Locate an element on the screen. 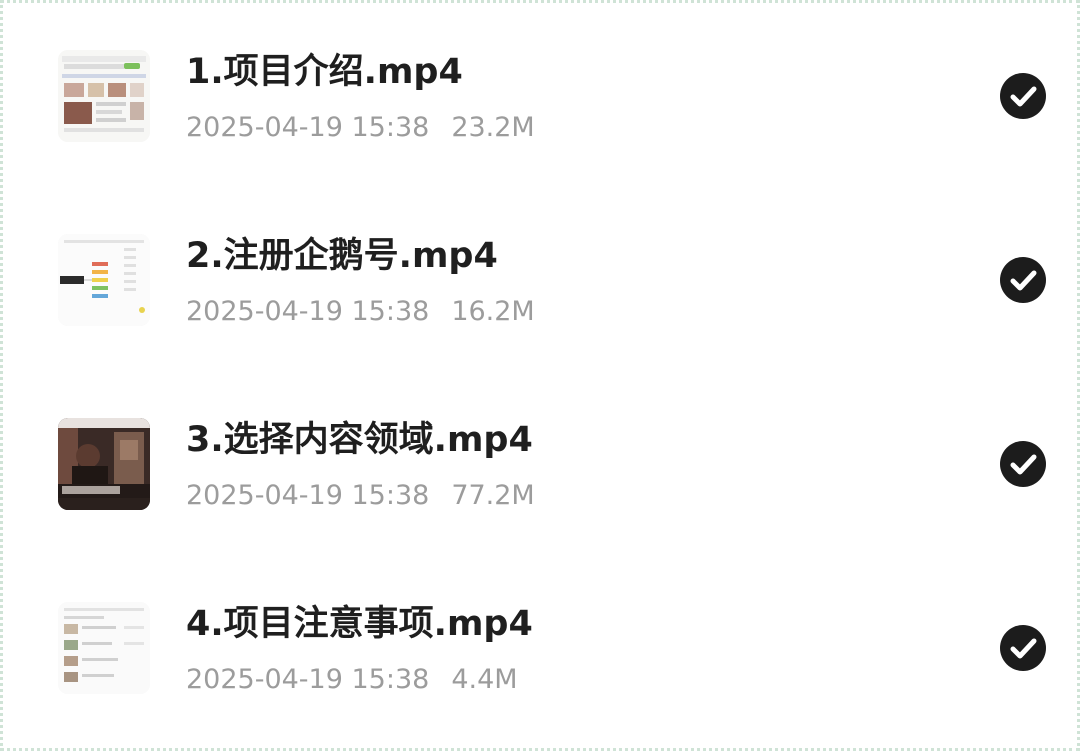  website-screenshot-icon is located at coordinates (104, 96).